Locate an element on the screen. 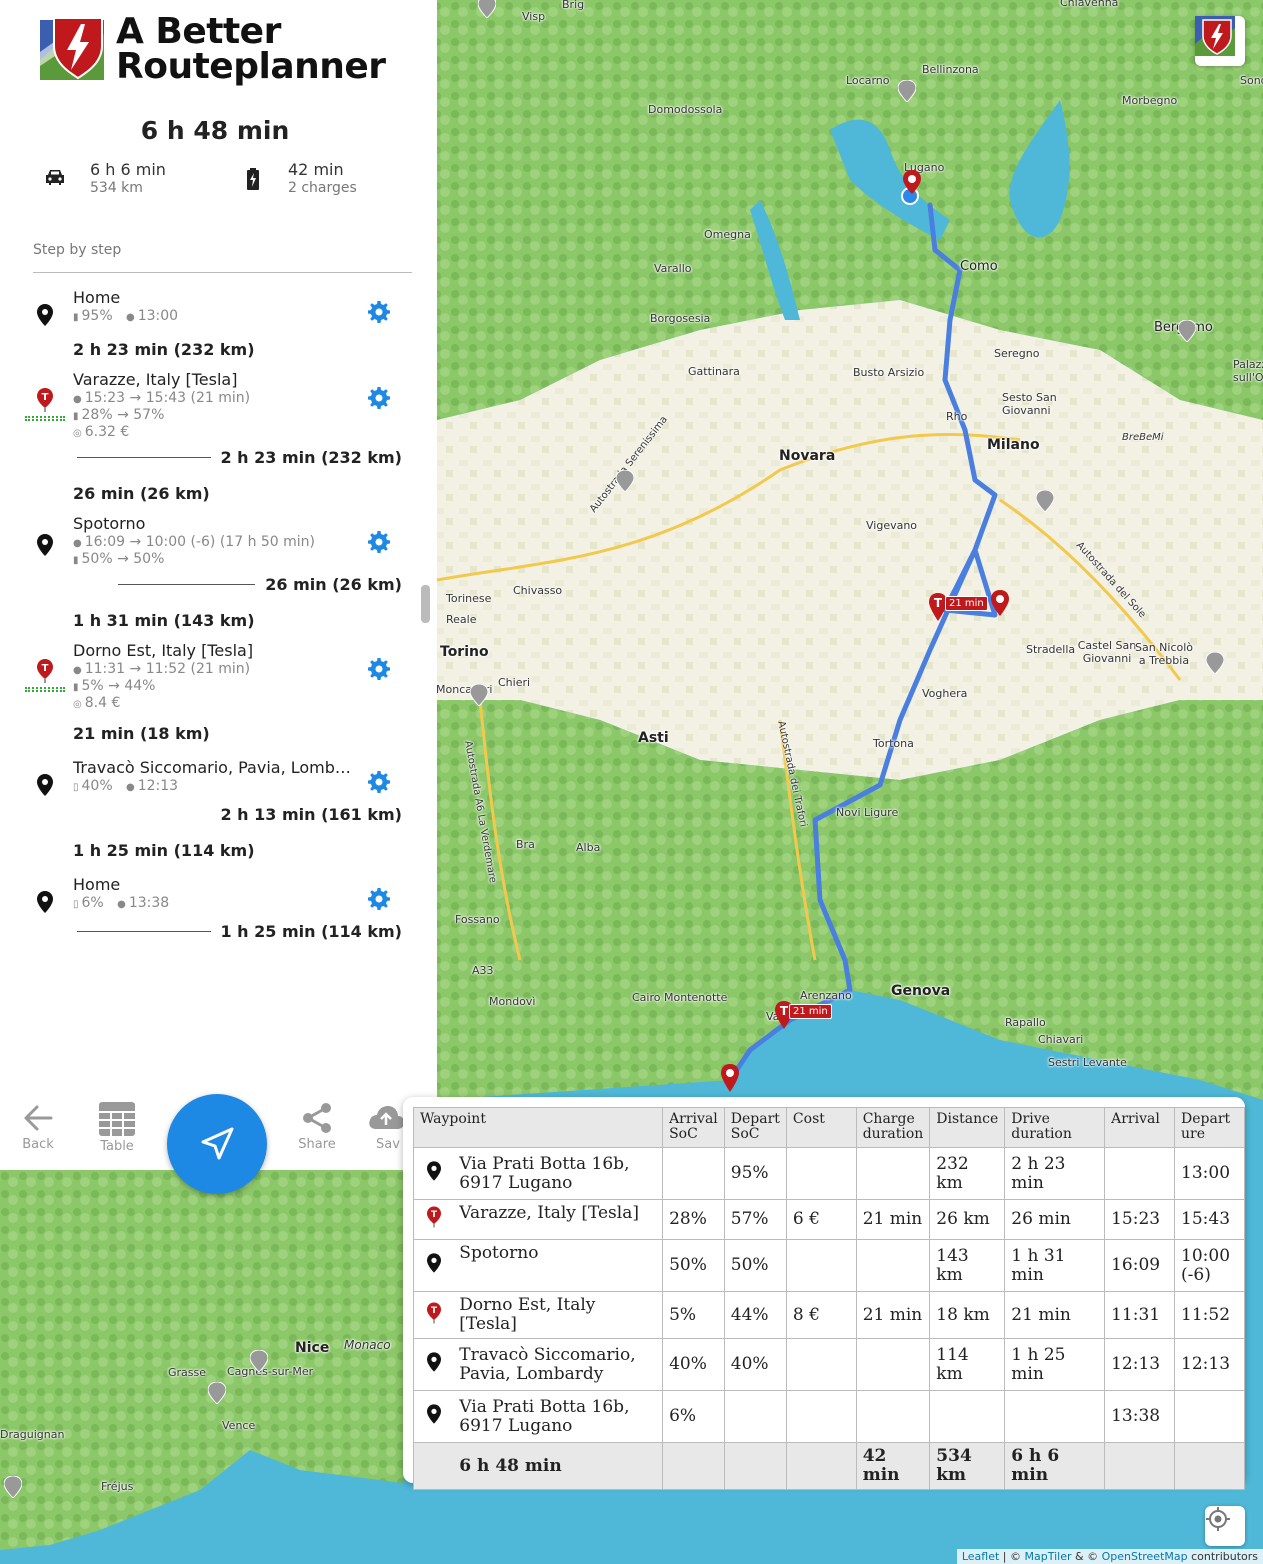  abrp-map-logo-button is located at coordinates (1220, 41).